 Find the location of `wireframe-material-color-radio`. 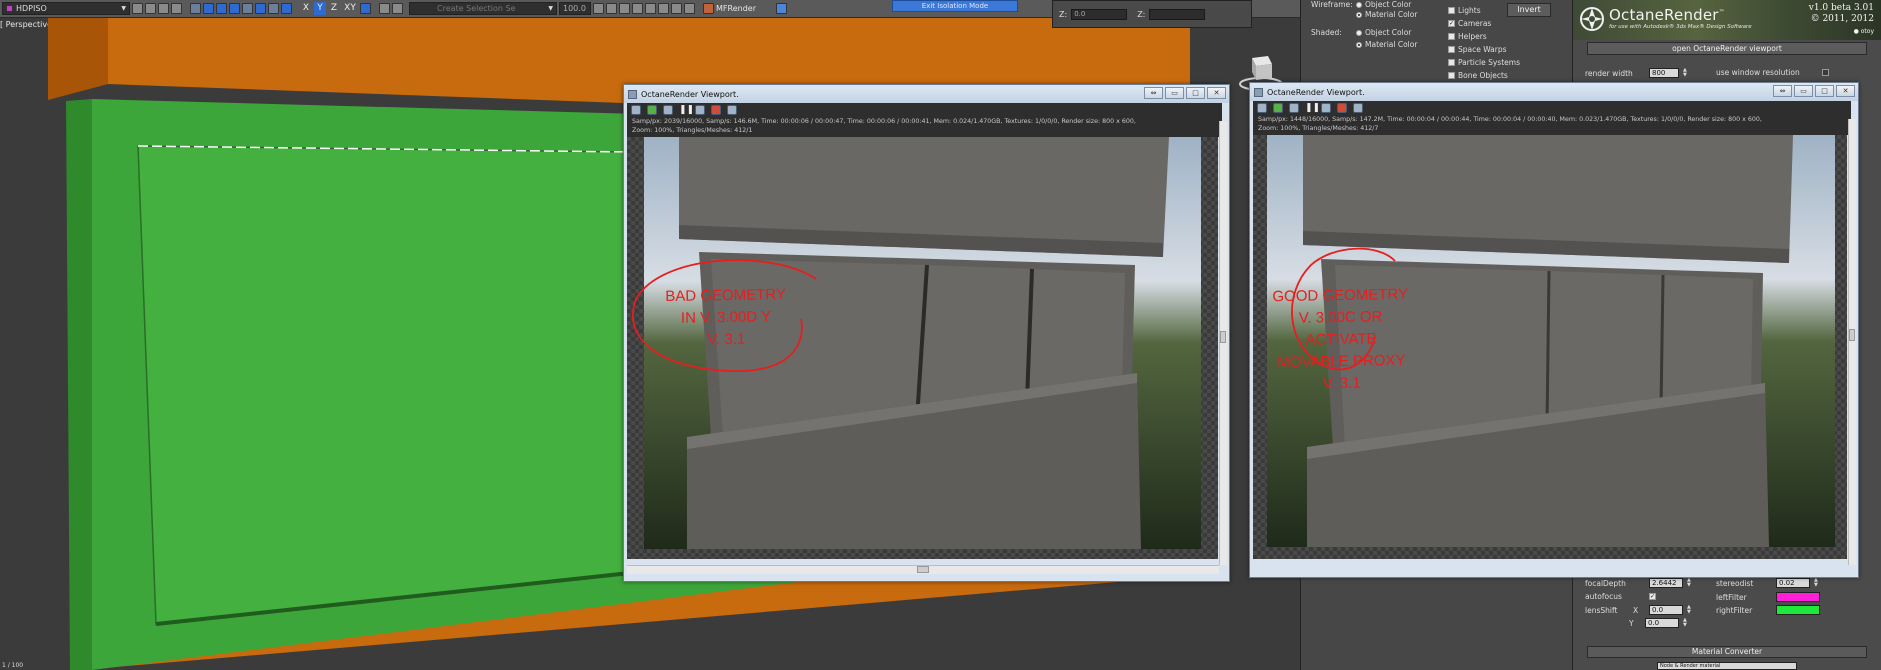

wireframe-material-color-radio is located at coordinates (1359, 14).